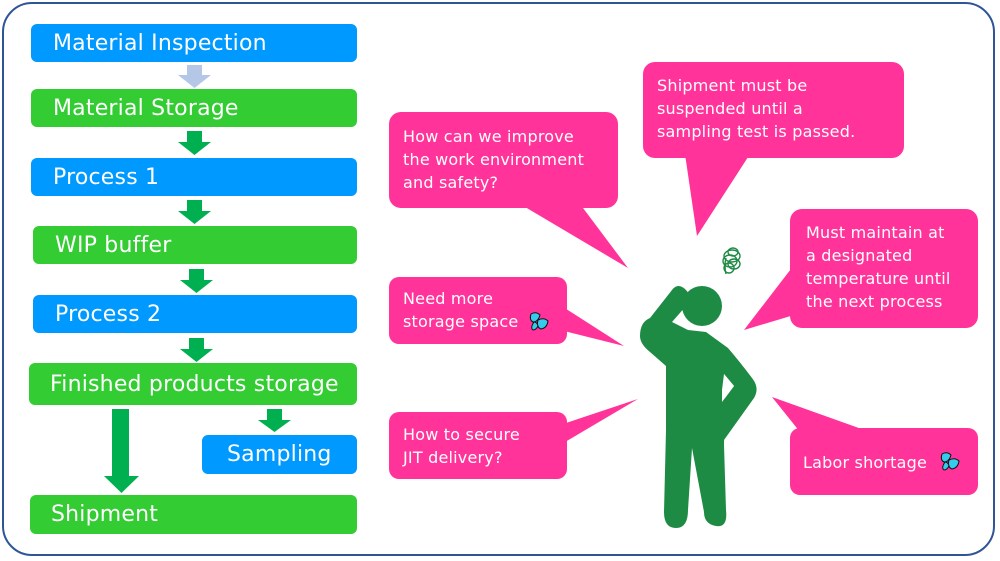 This screenshot has width=1000, height=561. Describe the element at coordinates (461, 310) in the screenshot. I see `bubble-storage-space-text: Need more storage space` at that location.